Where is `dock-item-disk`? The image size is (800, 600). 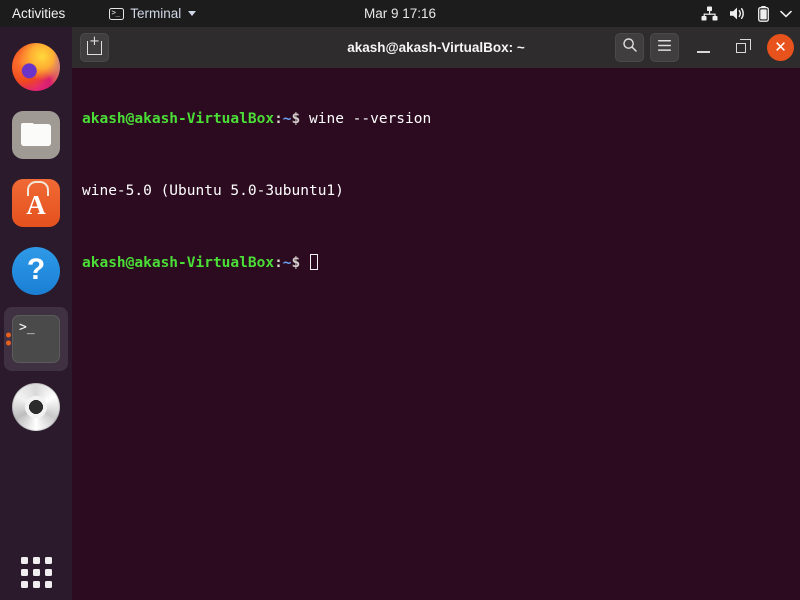
dock-item-disk is located at coordinates (36, 407).